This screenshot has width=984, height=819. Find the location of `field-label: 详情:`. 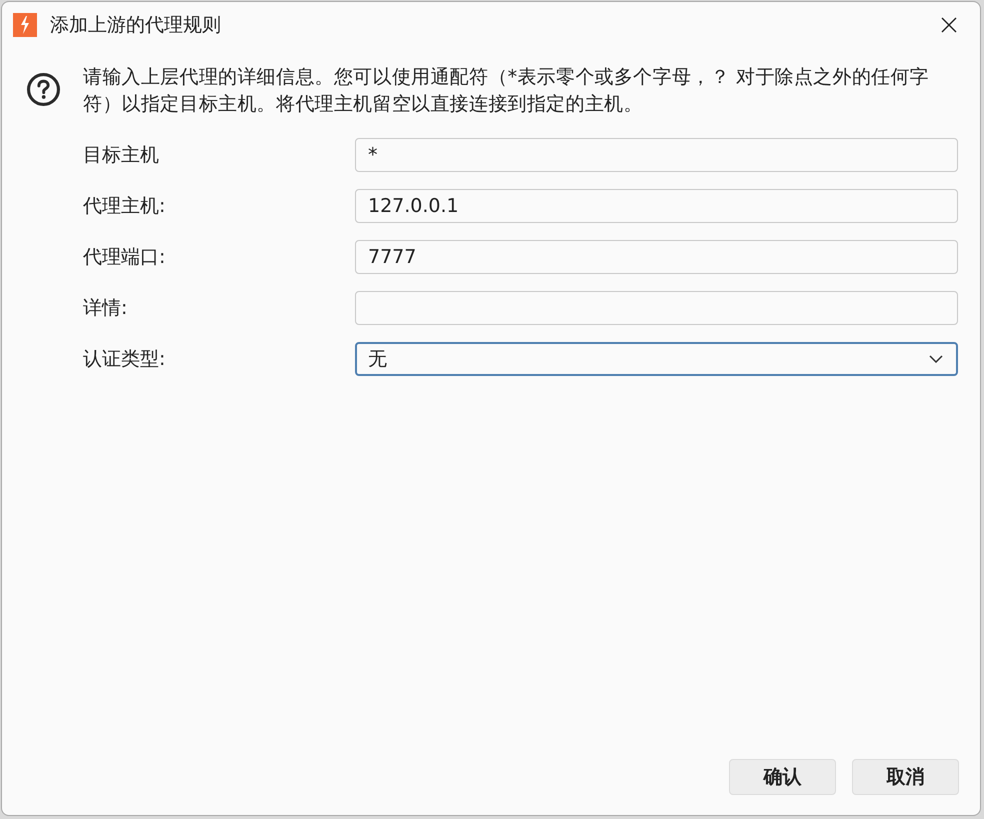

field-label: 详情: is located at coordinates (105, 308).